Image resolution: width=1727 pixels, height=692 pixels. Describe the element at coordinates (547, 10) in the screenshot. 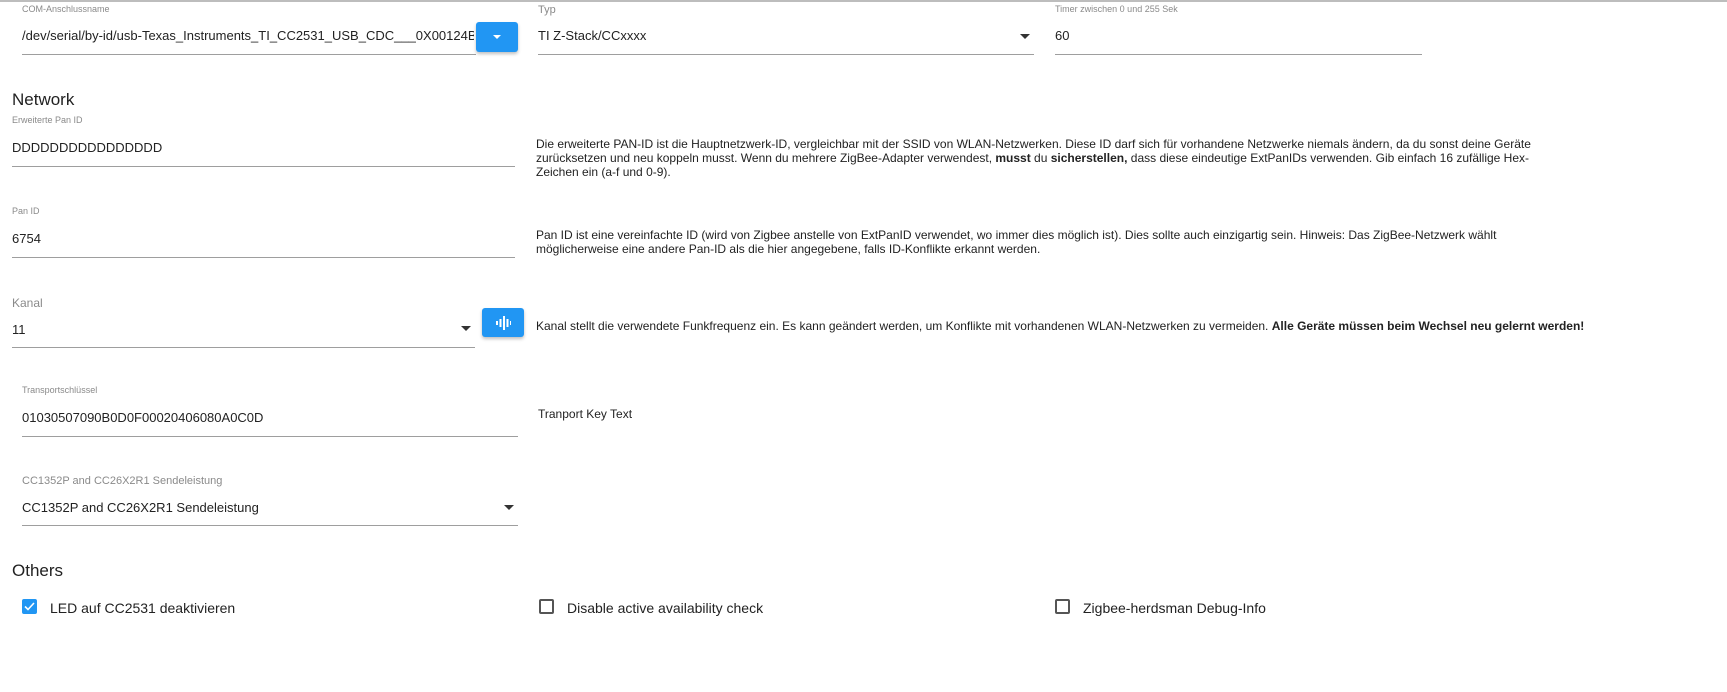

I see `type-label: Typ` at that location.